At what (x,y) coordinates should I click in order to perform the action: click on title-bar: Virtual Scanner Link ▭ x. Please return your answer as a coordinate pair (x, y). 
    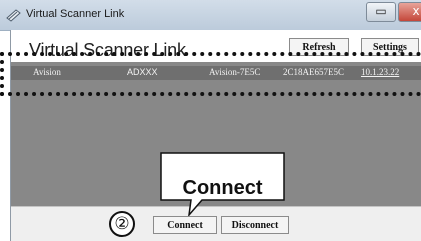
    Looking at the image, I should click on (210, 15).